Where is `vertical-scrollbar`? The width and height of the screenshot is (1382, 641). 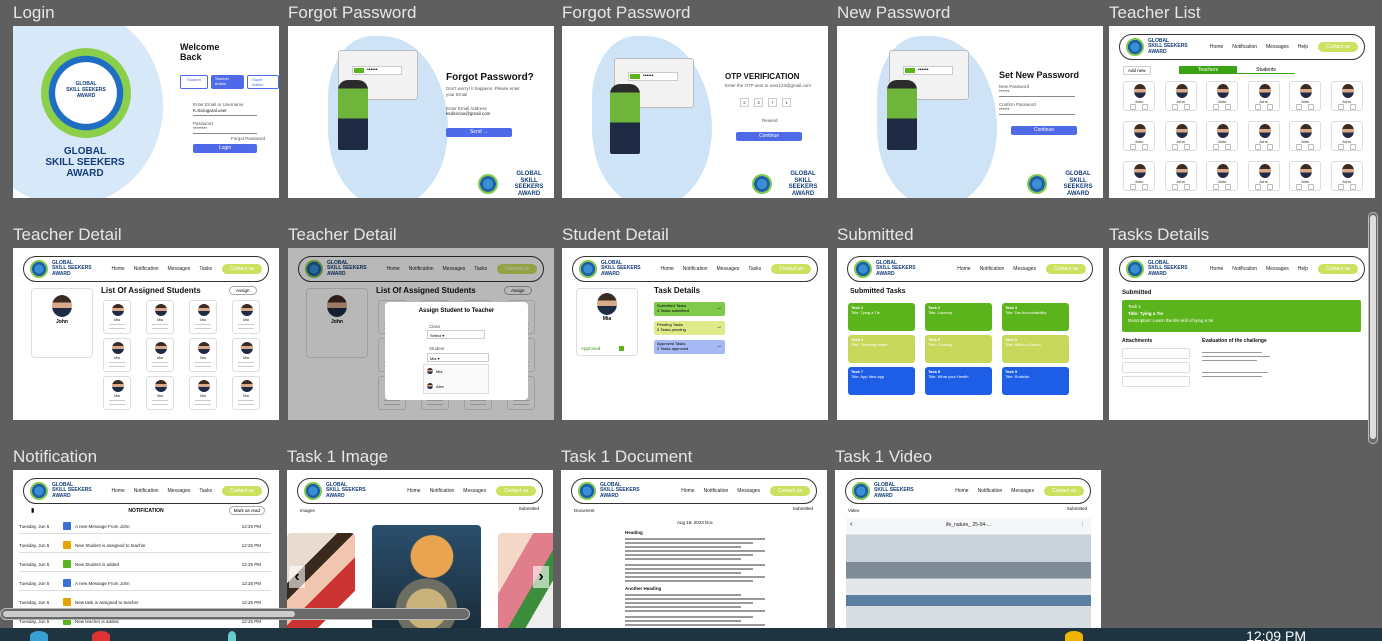
vertical-scrollbar is located at coordinates (1373, 328).